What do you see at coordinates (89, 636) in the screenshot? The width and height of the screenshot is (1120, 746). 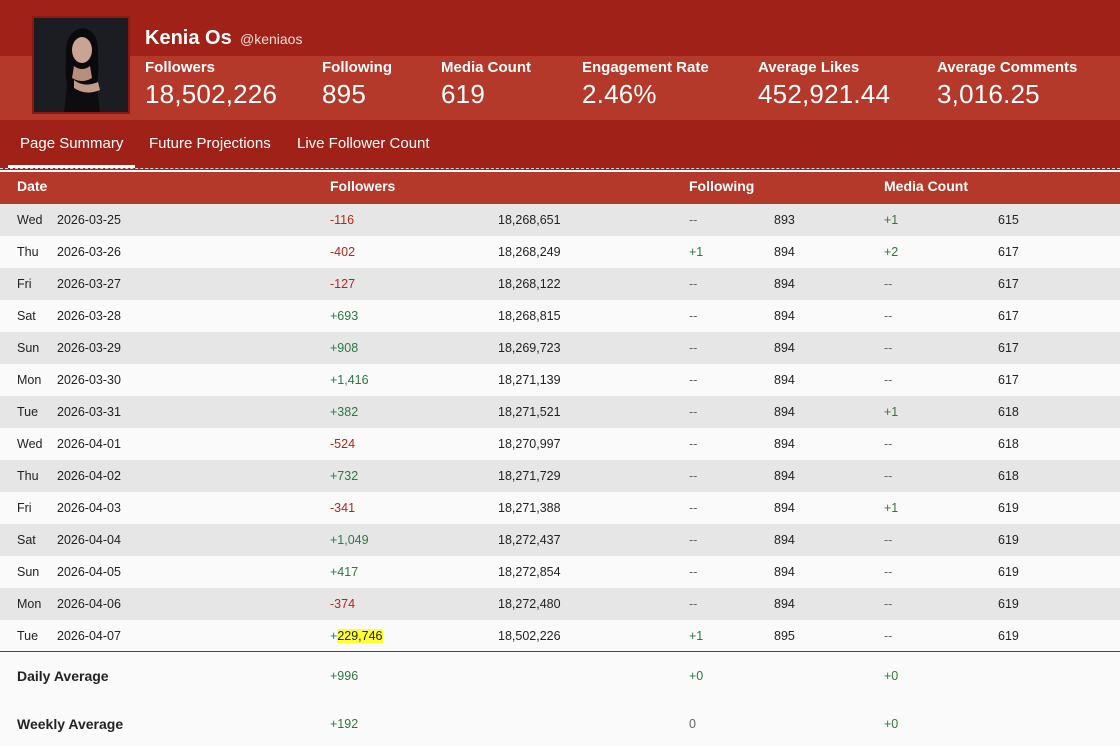 I see `cell-date: 2026-04-07` at bounding box center [89, 636].